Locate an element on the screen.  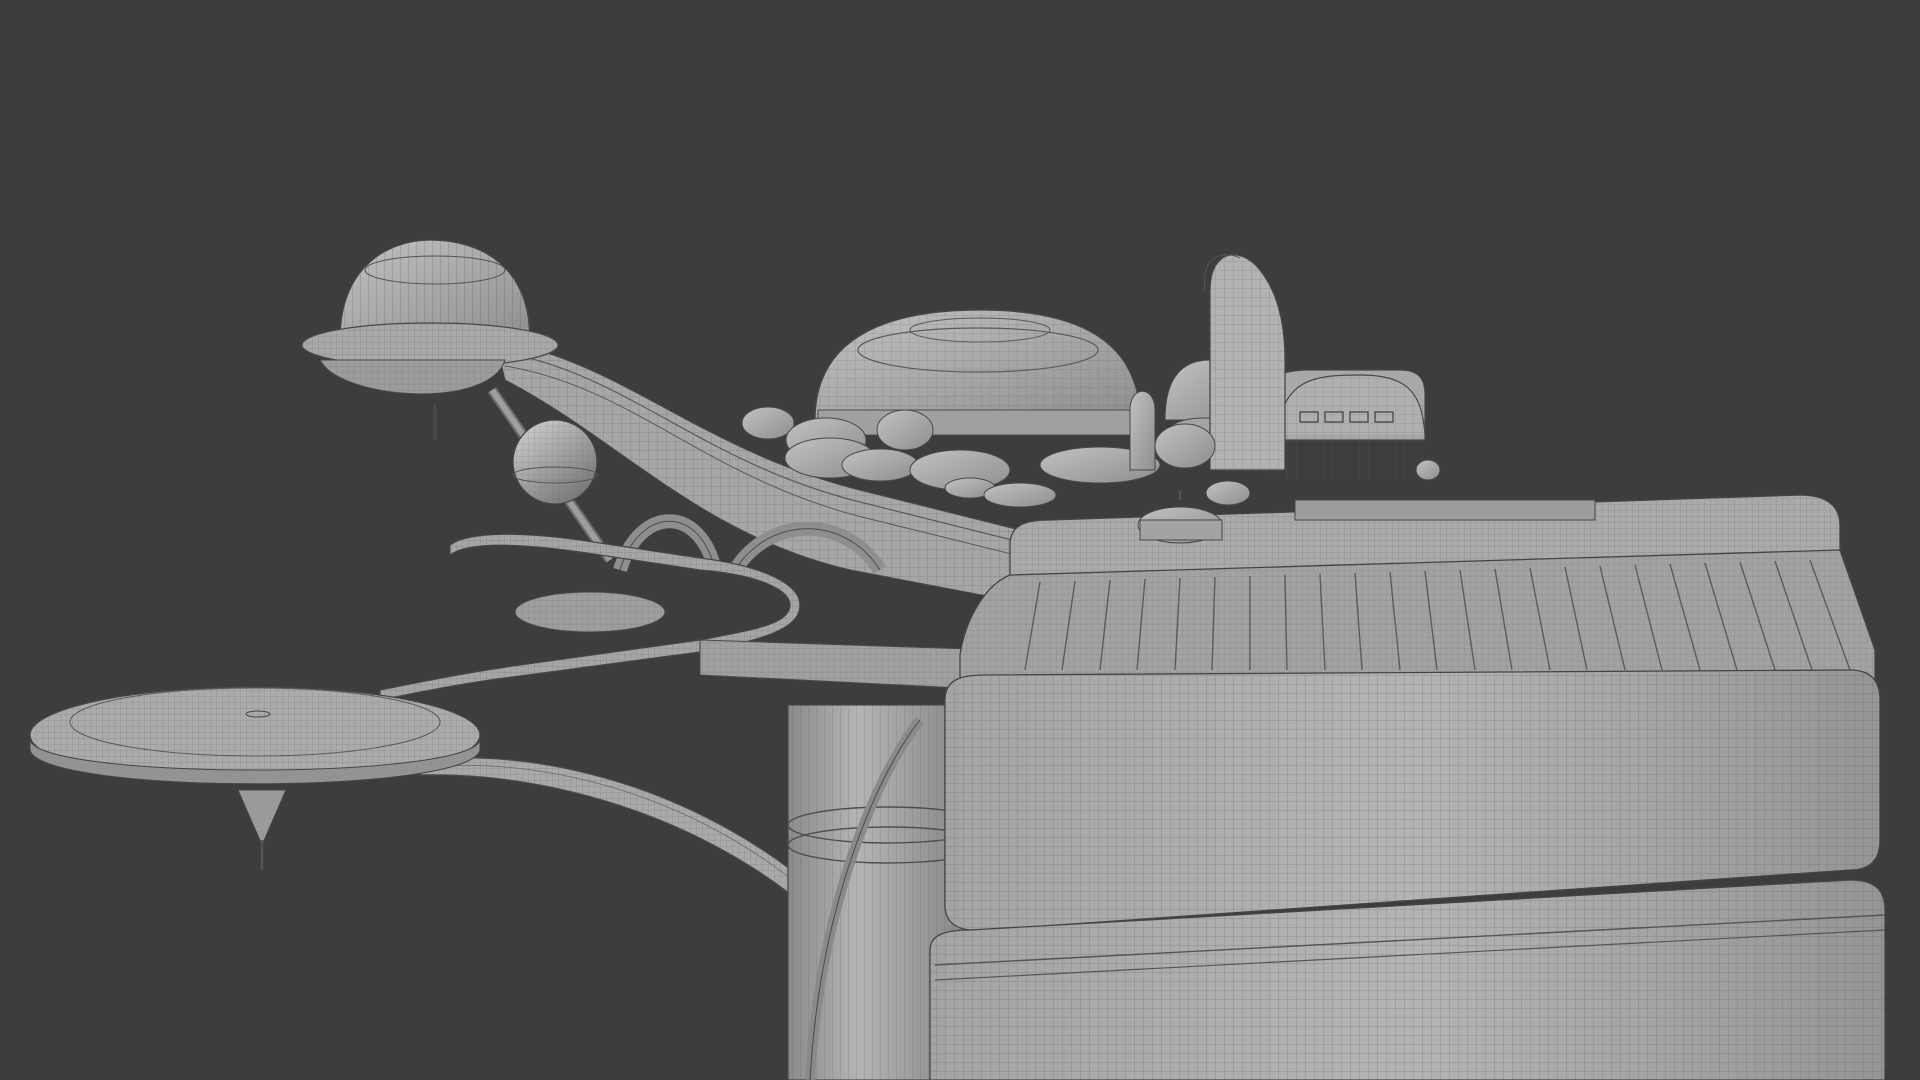
central-dome is located at coordinates (977, 372).